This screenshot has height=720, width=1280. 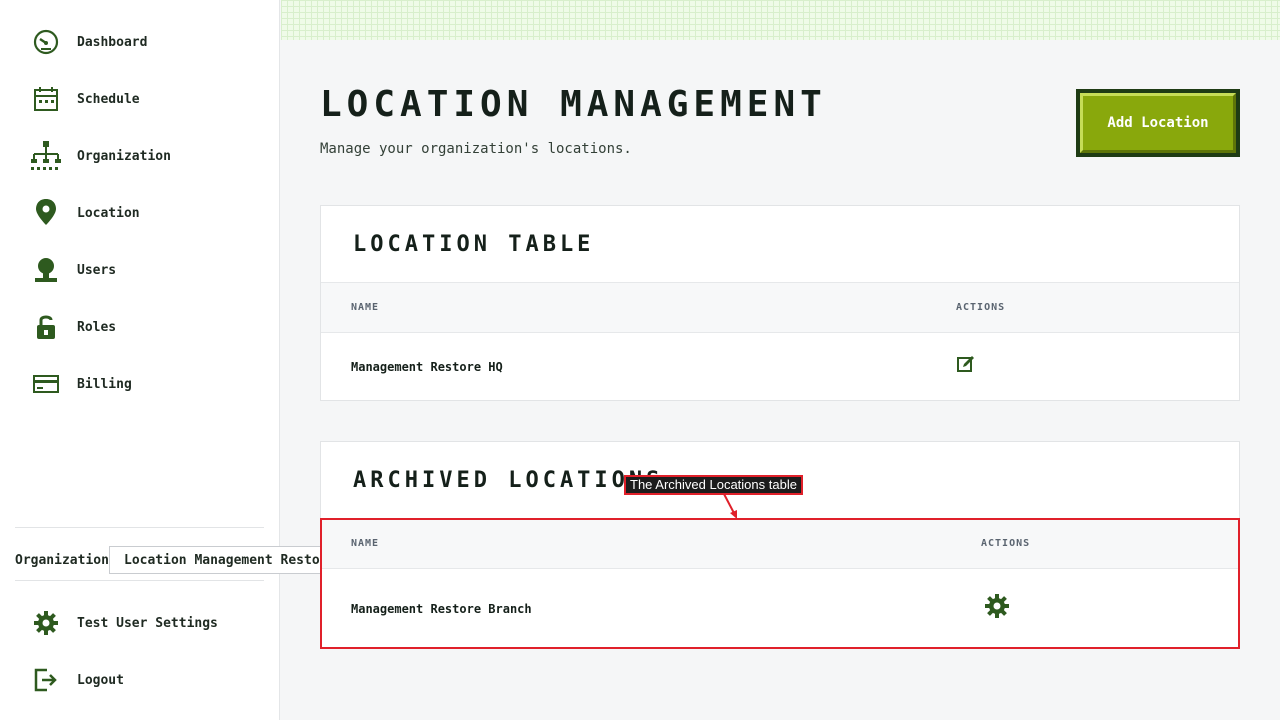 I want to click on org-chart-icon, so click(x=46, y=156).